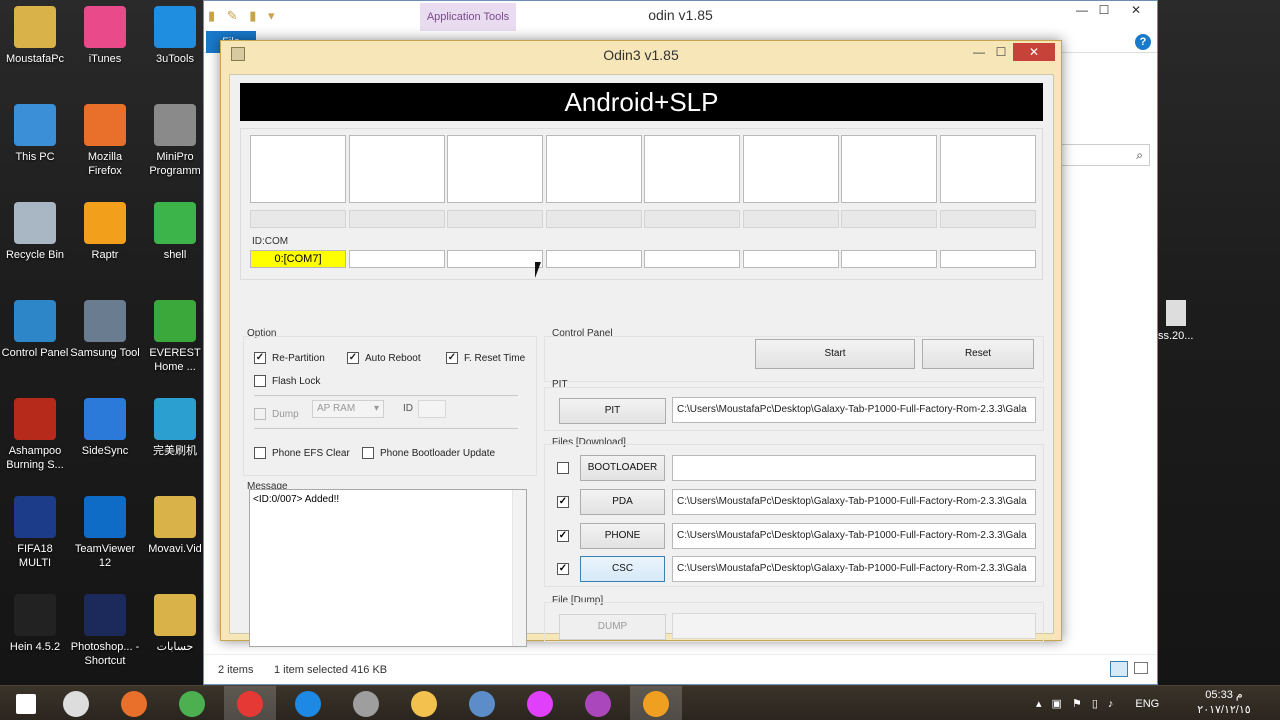  I want to click on taskbar-lightning-app-icon, so click(76, 703).